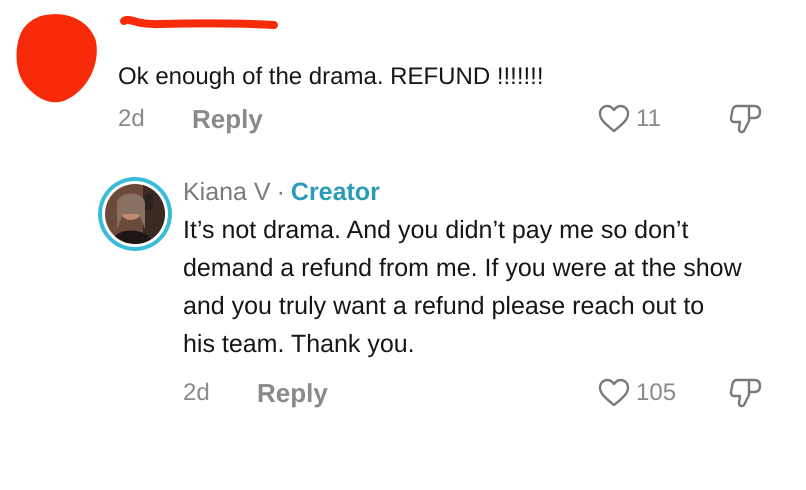 This screenshot has width=806, height=490. Describe the element at coordinates (335, 192) in the screenshot. I see `creator-label: Creator` at that location.